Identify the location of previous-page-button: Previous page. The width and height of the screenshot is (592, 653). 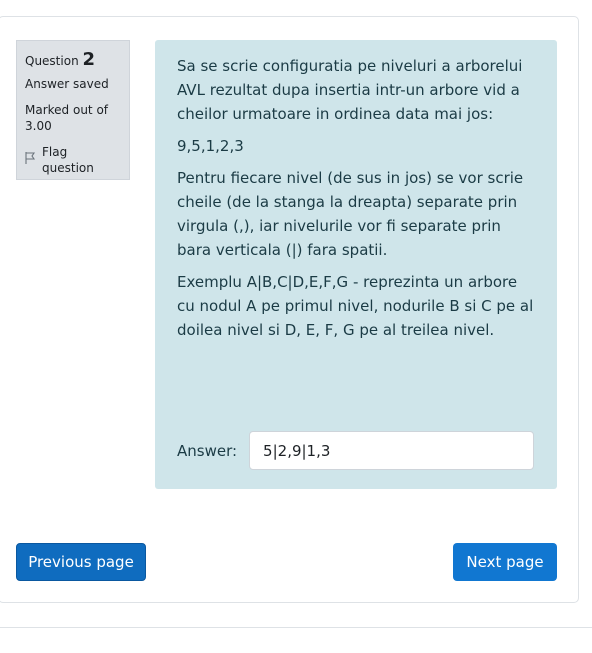
(81, 562).